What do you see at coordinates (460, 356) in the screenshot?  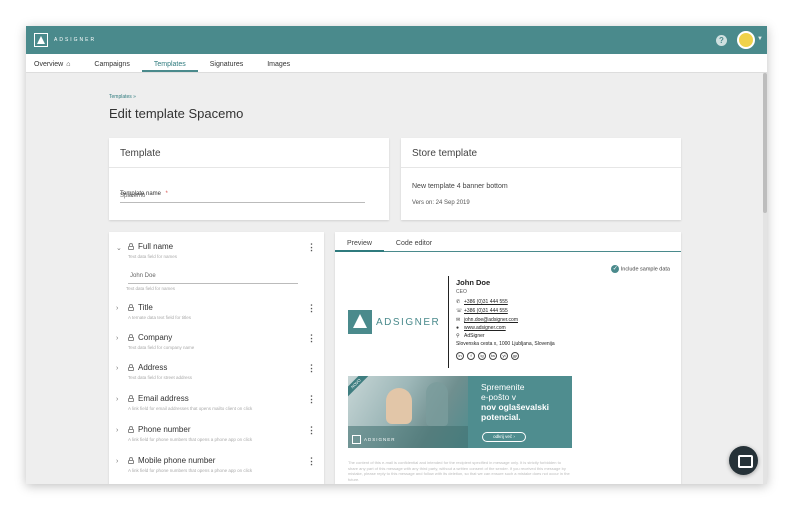 I see `linkedin-icon: in` at bounding box center [460, 356].